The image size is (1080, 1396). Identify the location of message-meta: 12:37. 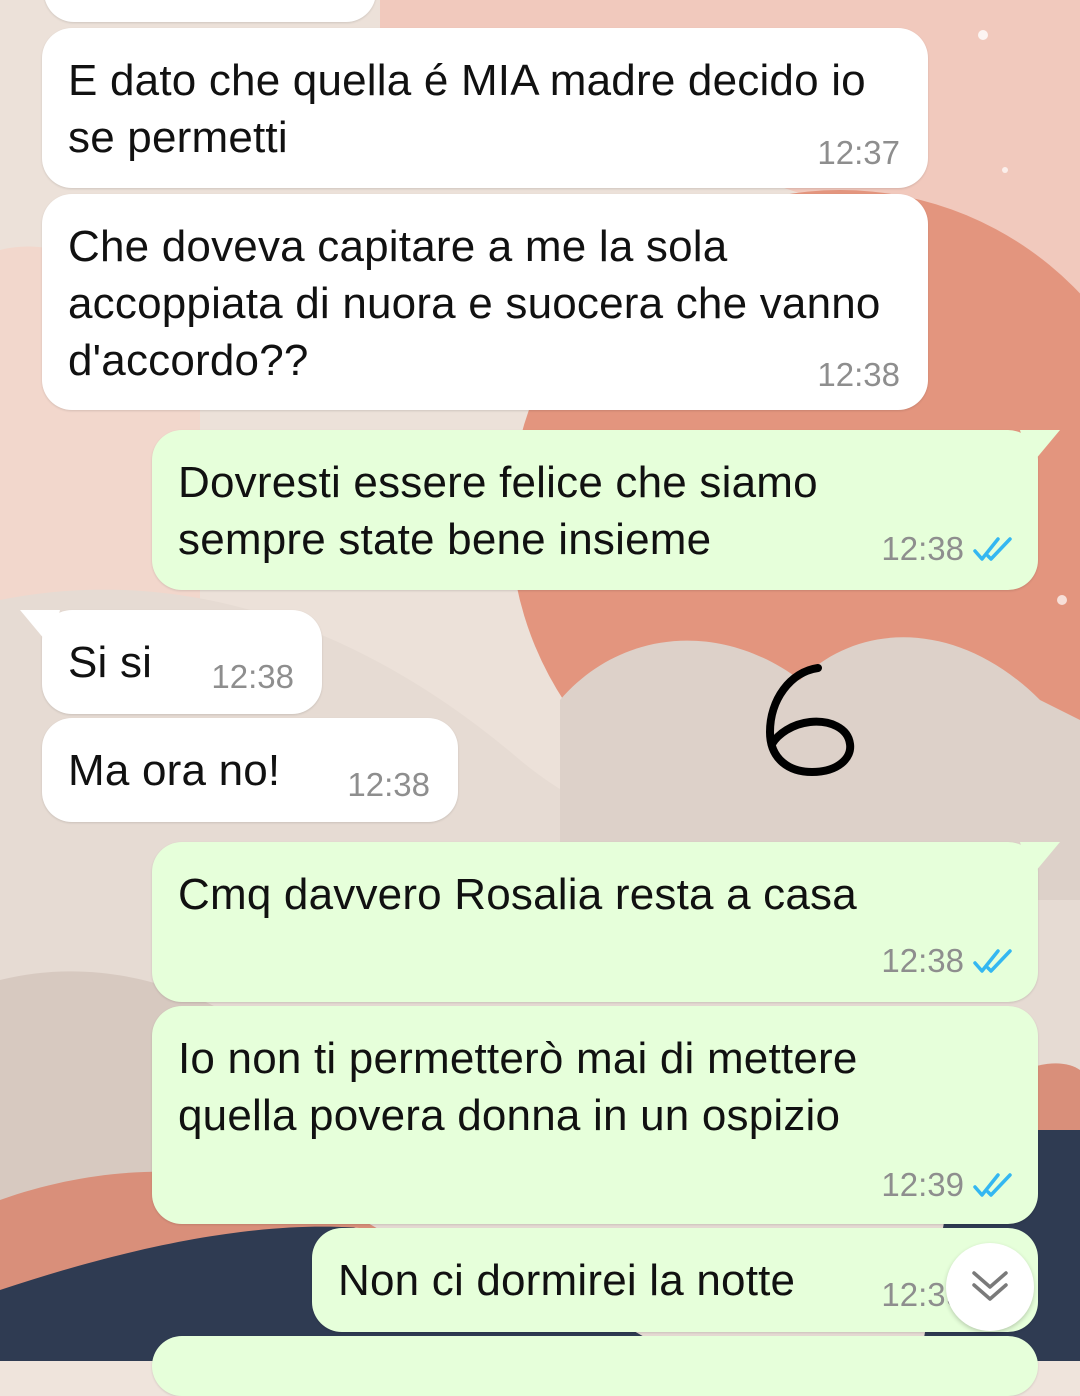
(858, 153).